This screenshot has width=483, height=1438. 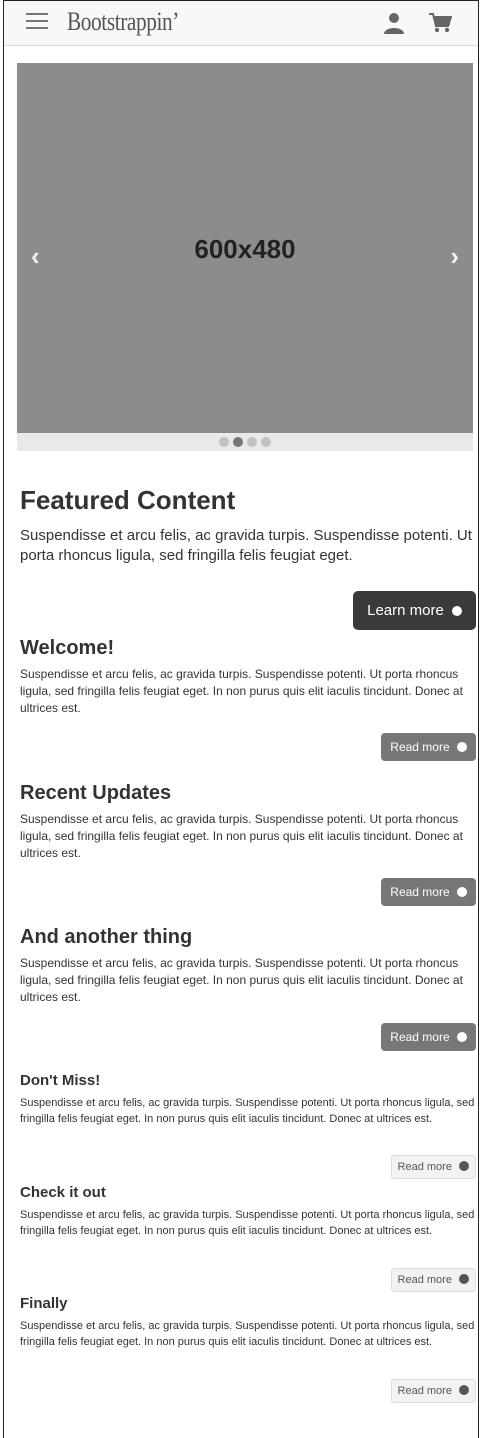 What do you see at coordinates (35, 256) in the screenshot?
I see `chevron-left-icon: ‹` at bounding box center [35, 256].